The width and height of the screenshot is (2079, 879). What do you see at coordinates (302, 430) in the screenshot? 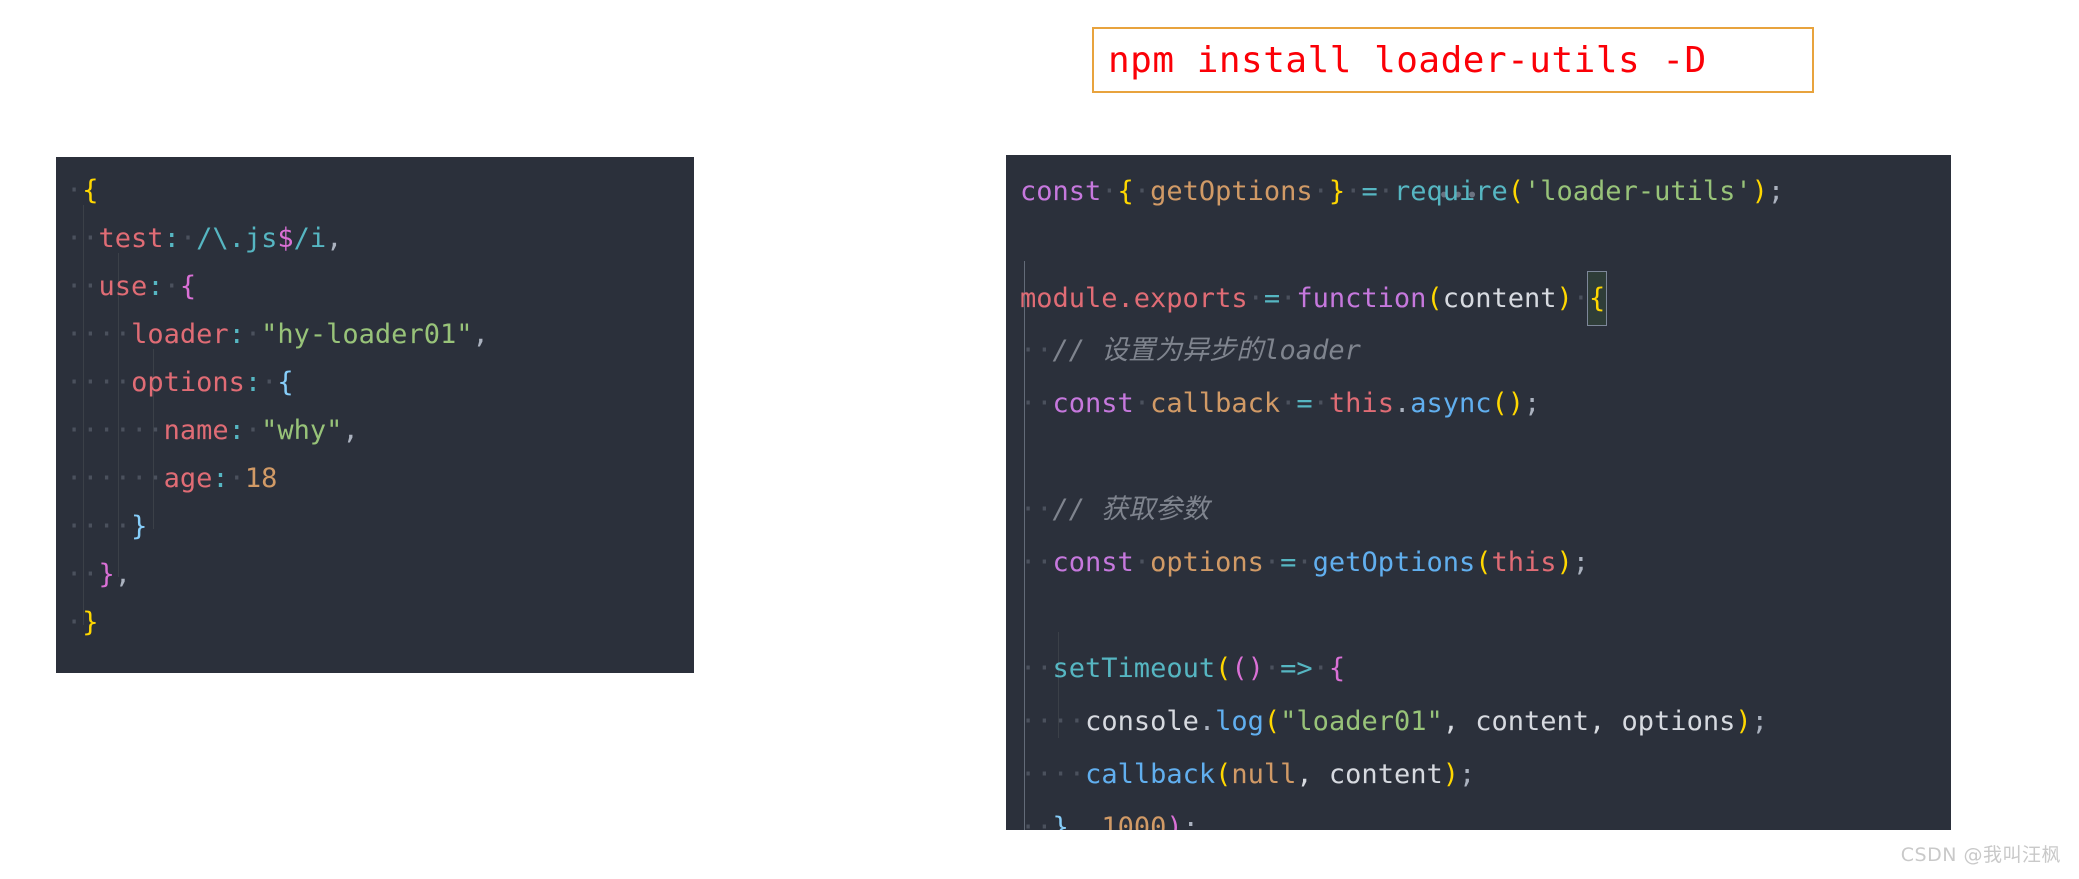
I see `string-token: "why"` at bounding box center [302, 430].